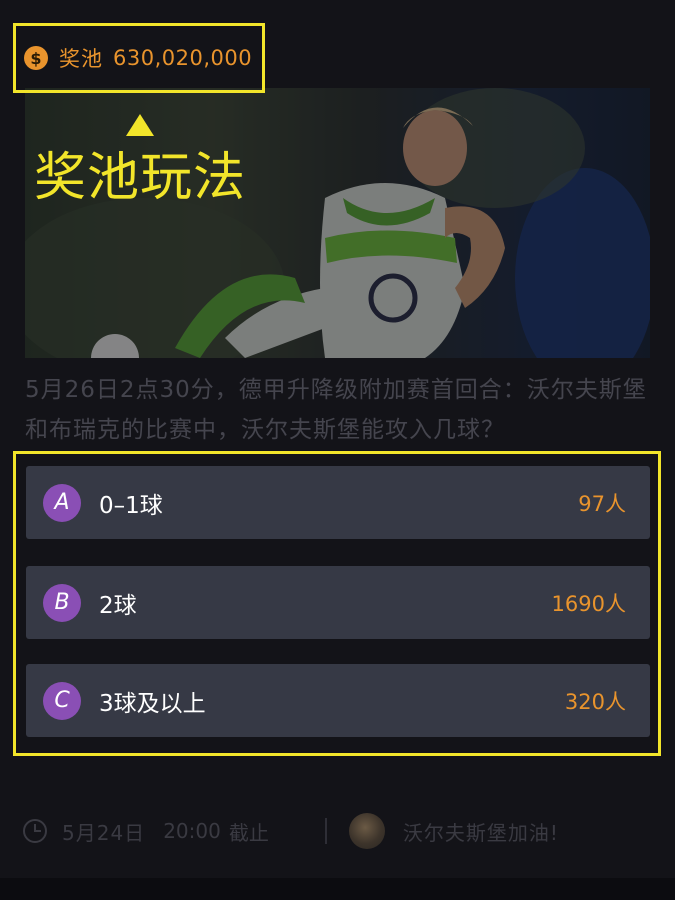 Image resolution: width=675 pixels, height=900 pixels. I want to click on deadline-time: 20:00, so click(192, 831).